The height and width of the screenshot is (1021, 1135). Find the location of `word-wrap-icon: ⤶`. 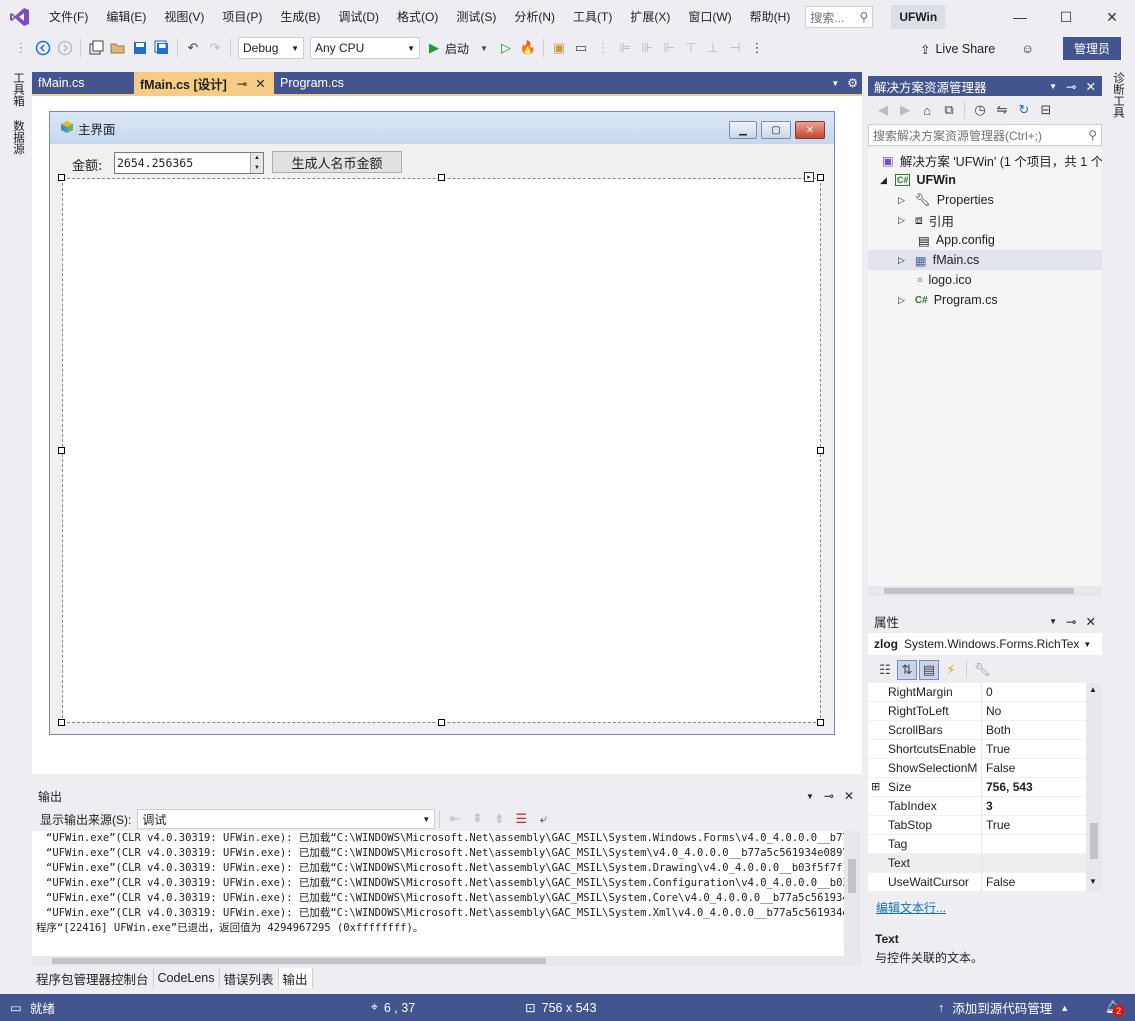

word-wrap-icon: ⤶ is located at coordinates (543, 819).